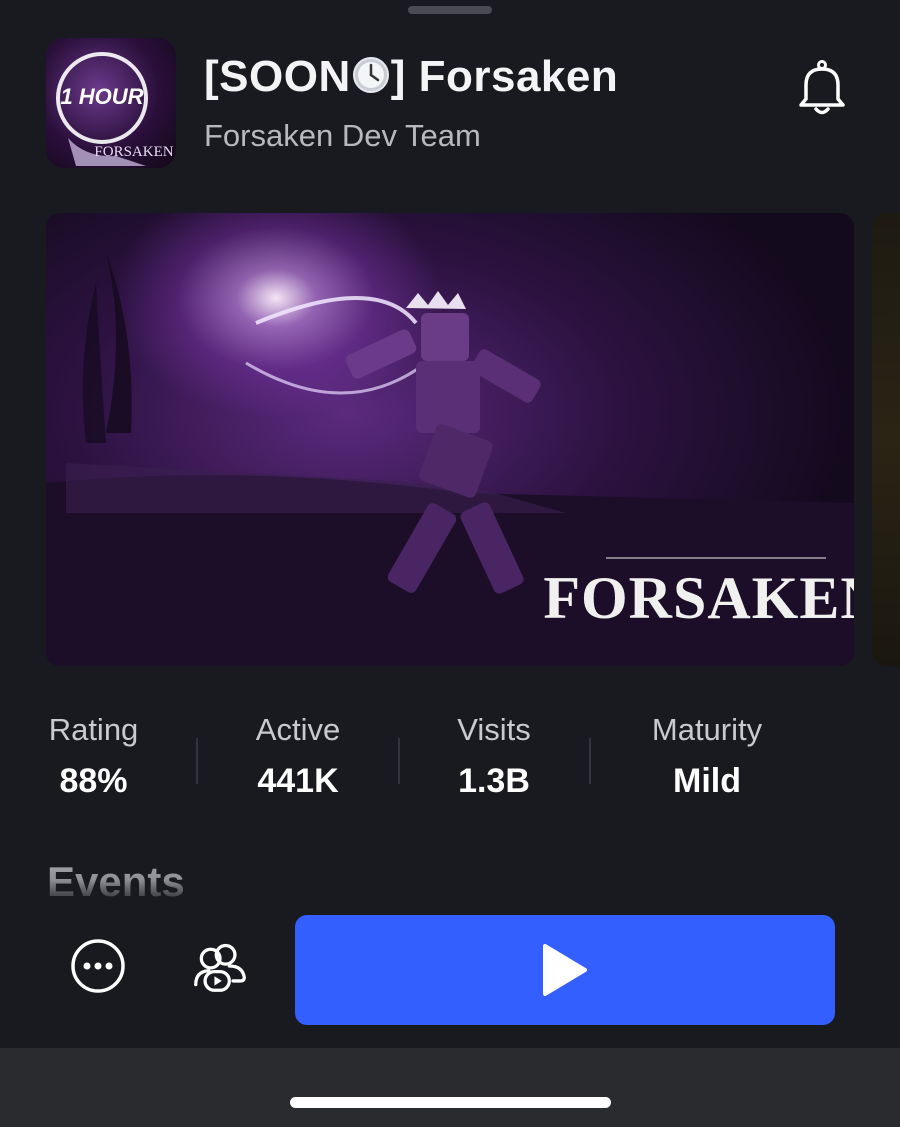  Describe the element at coordinates (277, 76) in the screenshot. I see `game-title-prefix: [SOON` at that location.